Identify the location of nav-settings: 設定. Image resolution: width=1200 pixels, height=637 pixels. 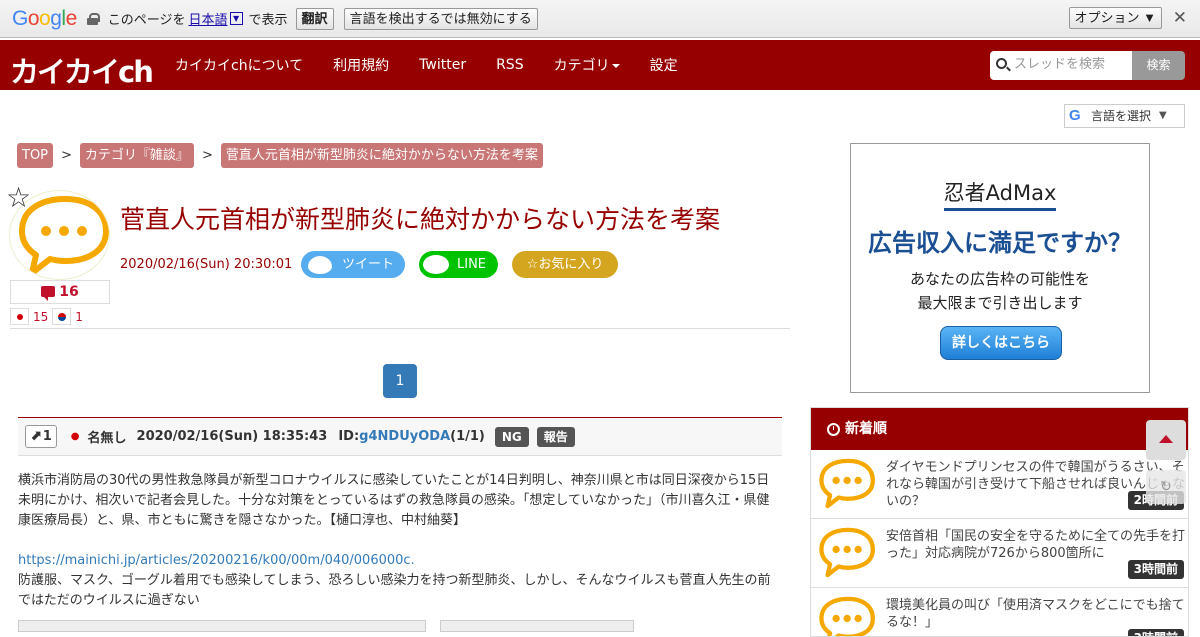
(664, 65).